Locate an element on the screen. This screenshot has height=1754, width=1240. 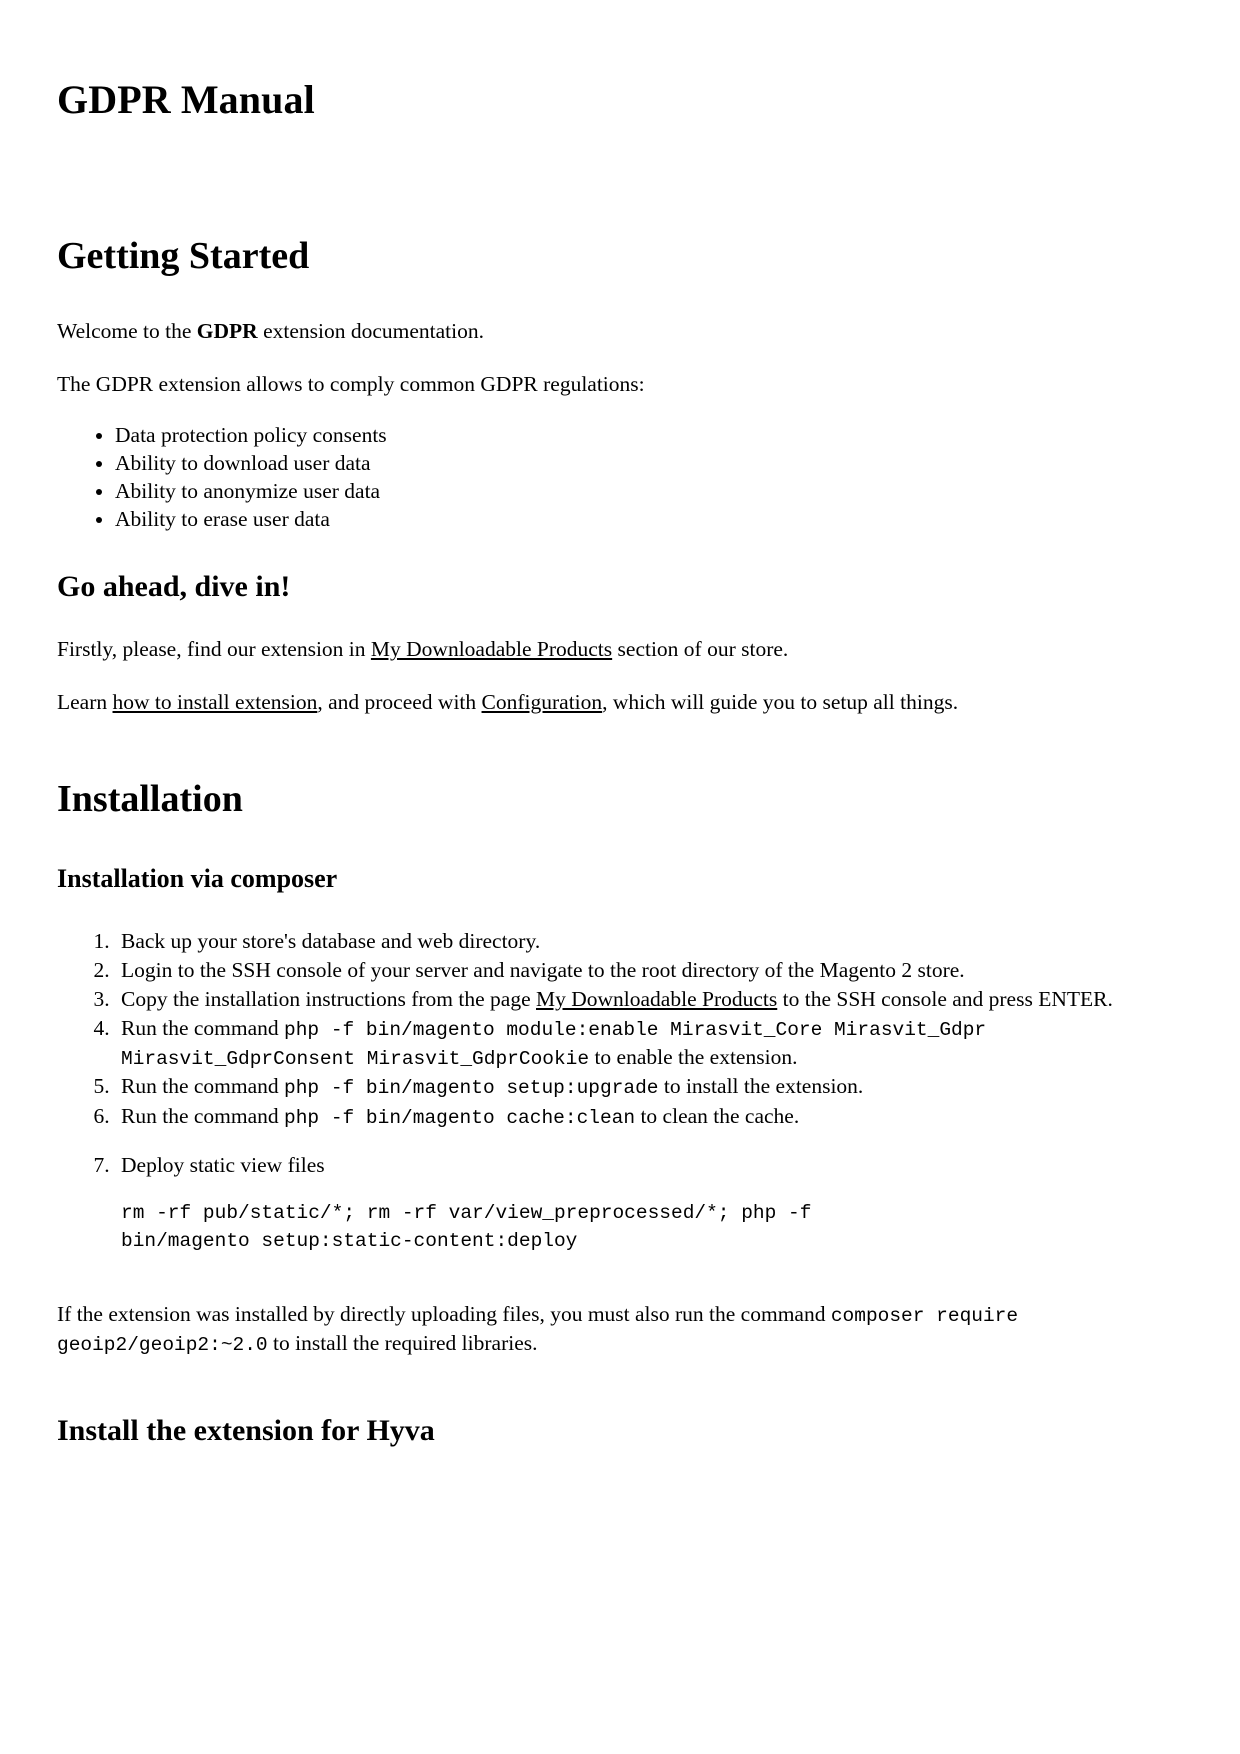
step6-suffix: to clean the cache. is located at coordinates (717, 1115).